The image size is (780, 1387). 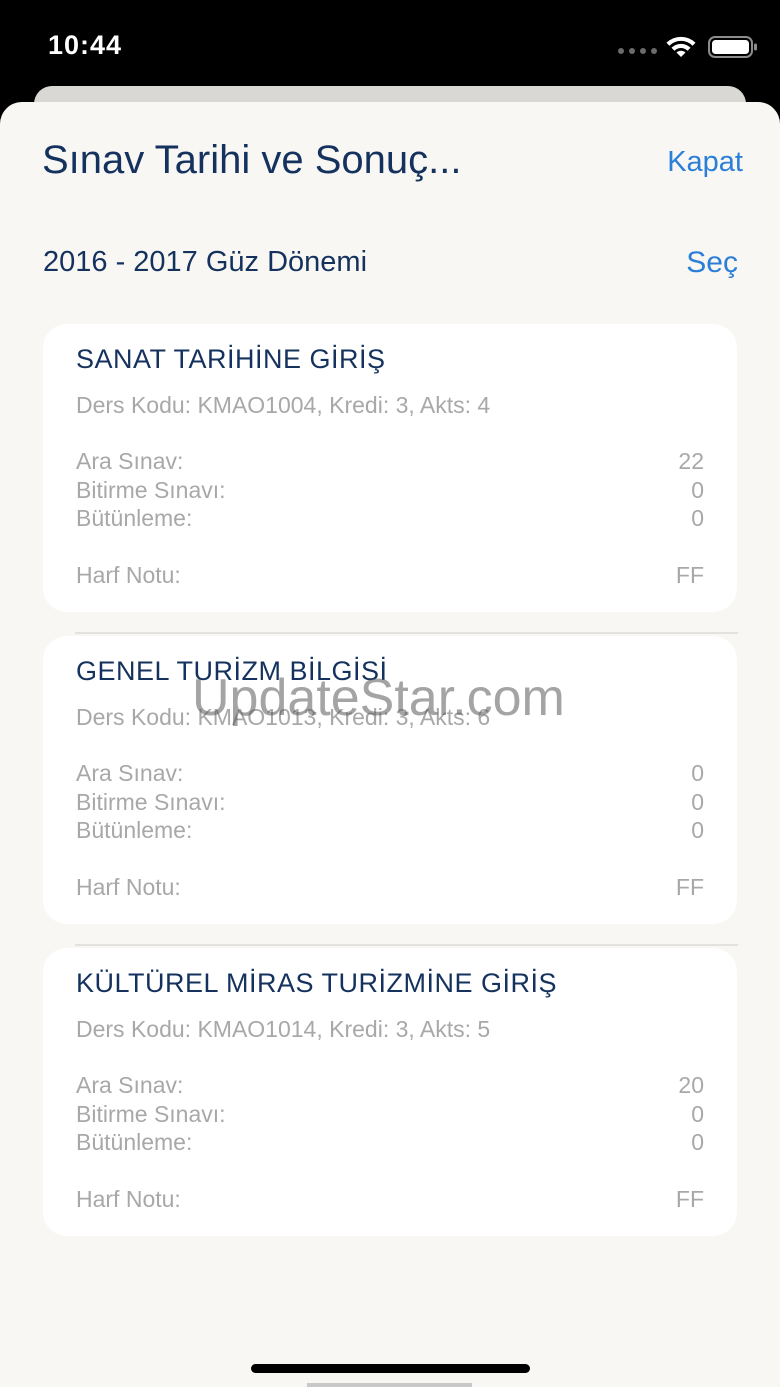 What do you see at coordinates (681, 46) in the screenshot?
I see `wifi-icon` at bounding box center [681, 46].